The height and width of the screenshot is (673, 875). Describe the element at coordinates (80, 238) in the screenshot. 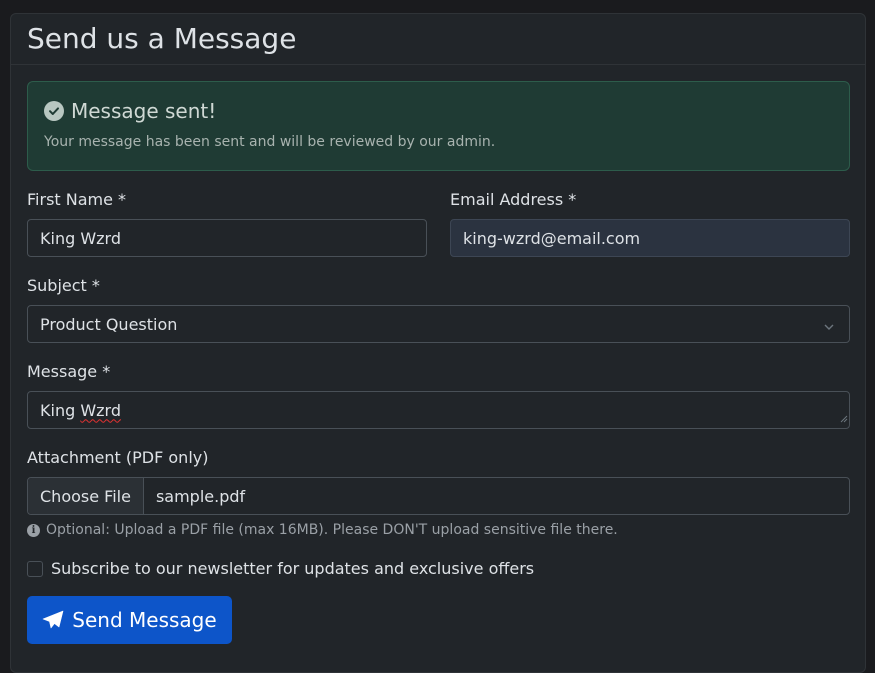

I see `first-name-value: King Wzrd` at that location.